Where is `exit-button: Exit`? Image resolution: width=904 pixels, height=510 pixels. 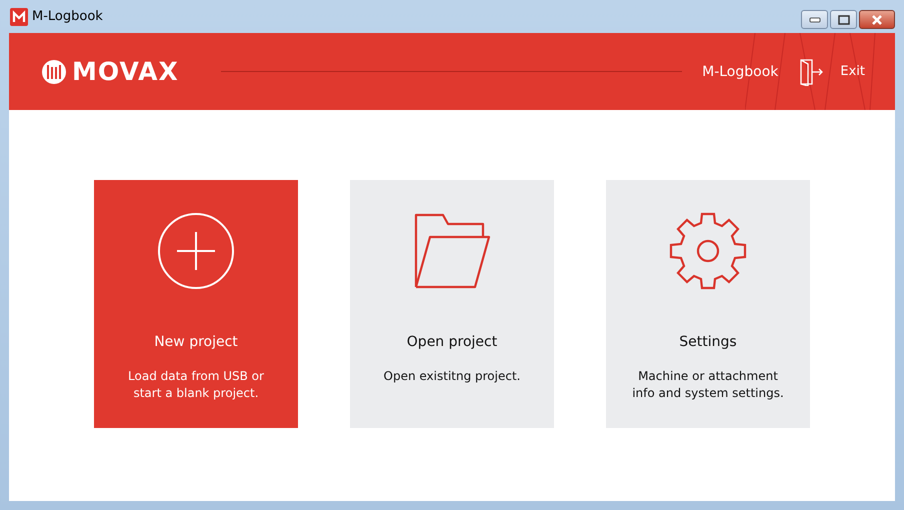
exit-button: Exit is located at coordinates (831, 72).